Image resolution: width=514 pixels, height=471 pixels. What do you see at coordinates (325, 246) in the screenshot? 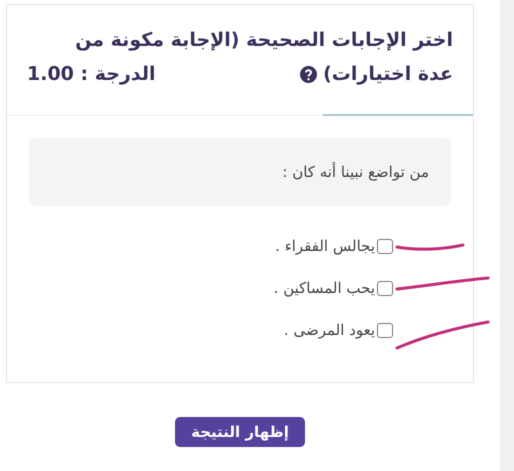
I see `option-label: يجالس الفقراء .` at bounding box center [325, 246].